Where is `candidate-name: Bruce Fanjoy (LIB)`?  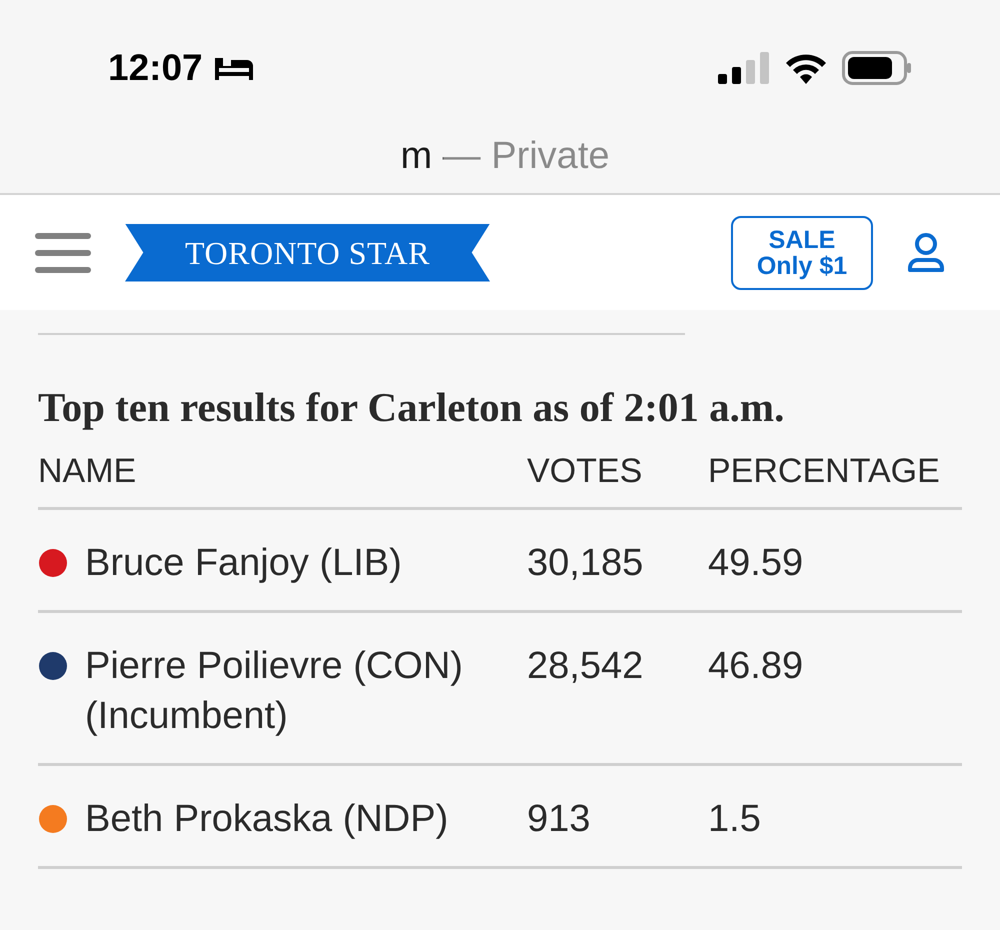 candidate-name: Bruce Fanjoy (LIB) is located at coordinates (244, 563).